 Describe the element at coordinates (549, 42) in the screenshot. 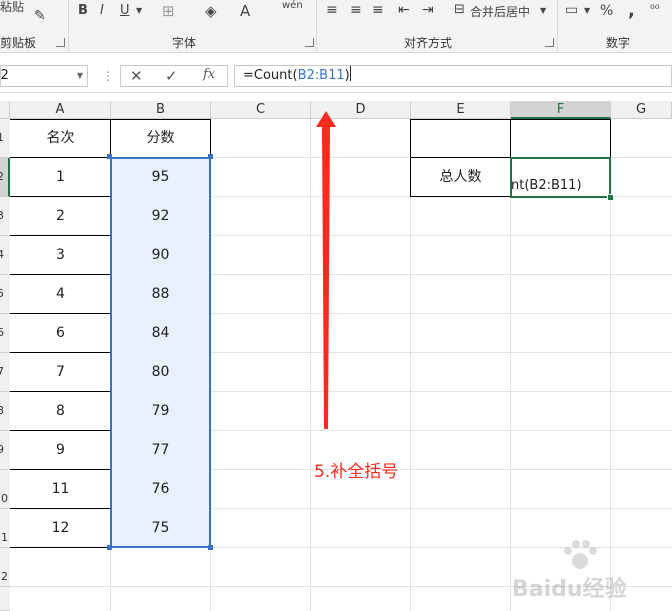

I see `alignment-launcher-icon` at that location.